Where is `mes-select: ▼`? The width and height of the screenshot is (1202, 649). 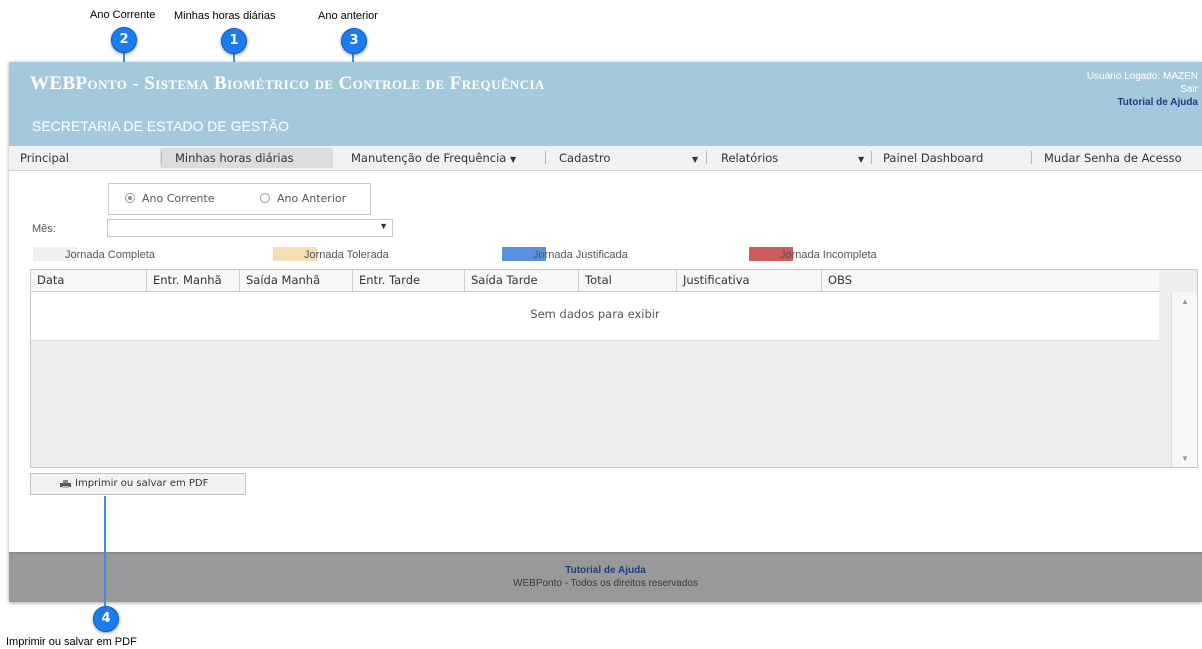
mes-select: ▼ is located at coordinates (250, 228).